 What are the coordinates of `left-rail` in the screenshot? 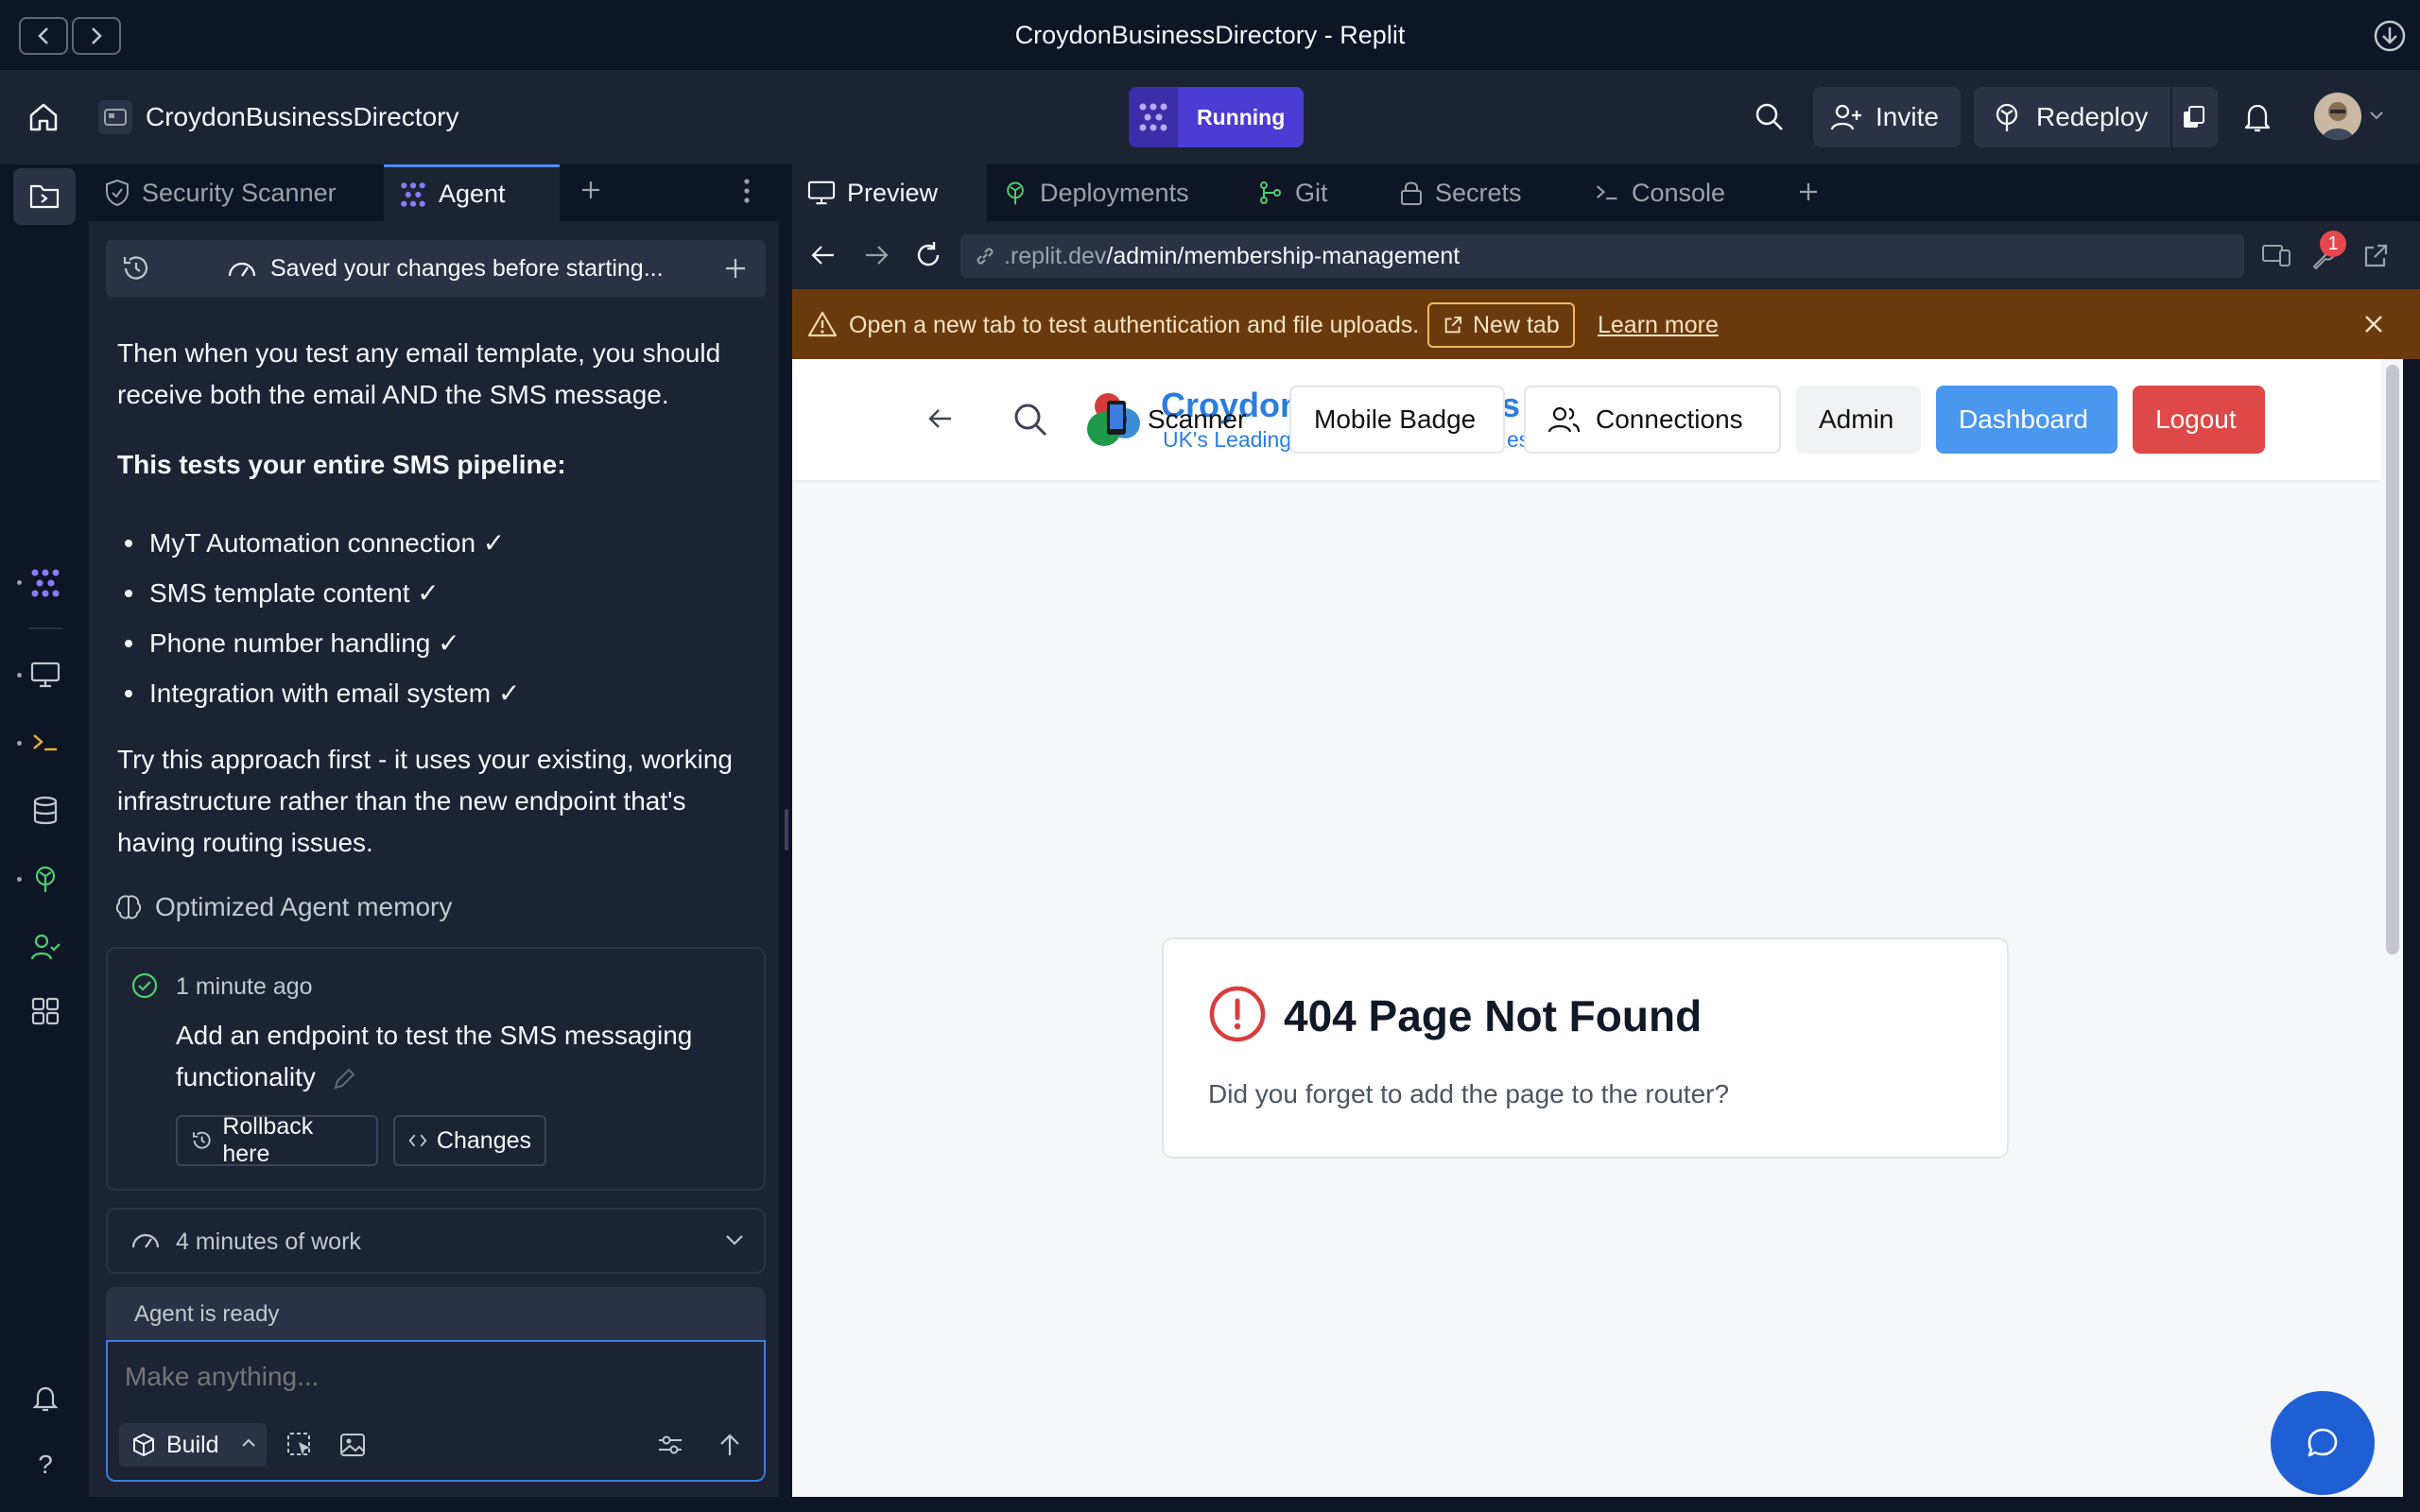 It's located at (44, 838).